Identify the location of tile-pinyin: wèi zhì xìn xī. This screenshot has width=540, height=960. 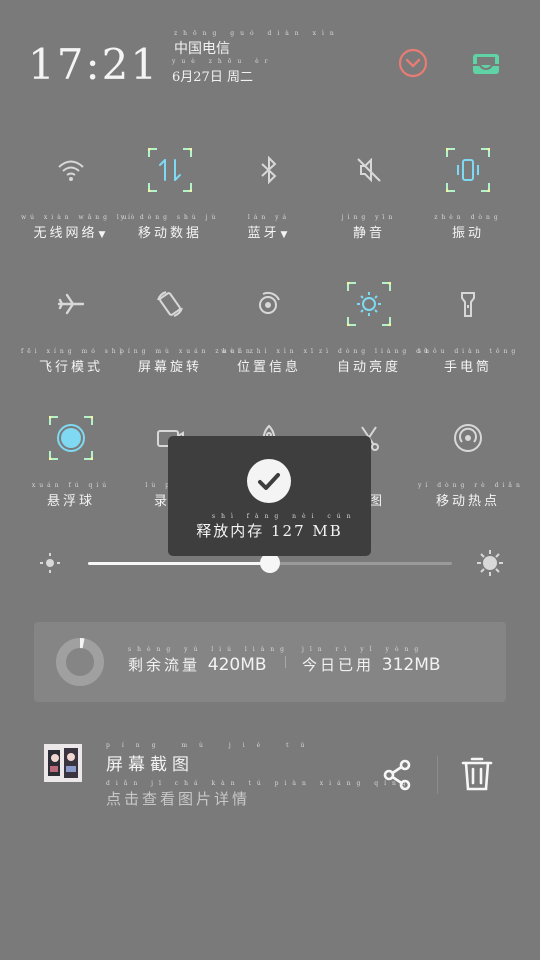
(269, 351).